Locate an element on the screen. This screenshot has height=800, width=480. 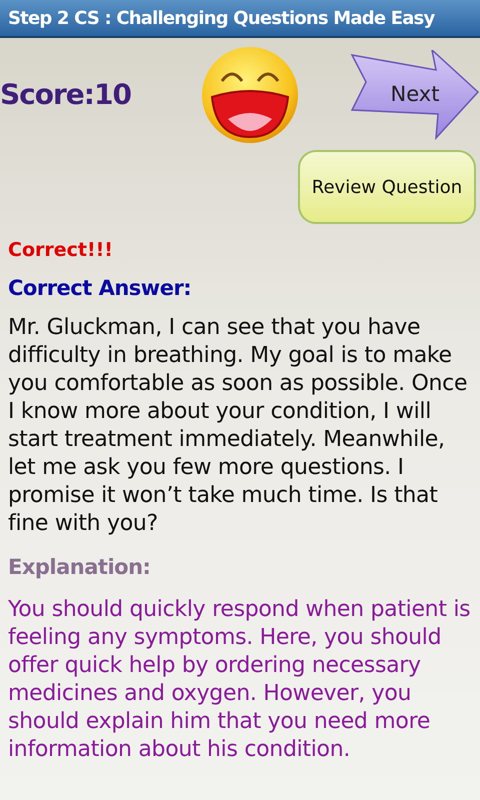
review-question-button: Review Question is located at coordinates (387, 187).